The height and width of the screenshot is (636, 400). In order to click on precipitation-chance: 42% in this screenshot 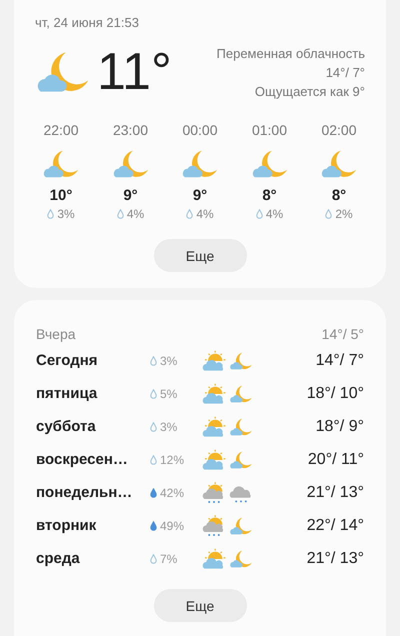, I will do `click(172, 493)`.